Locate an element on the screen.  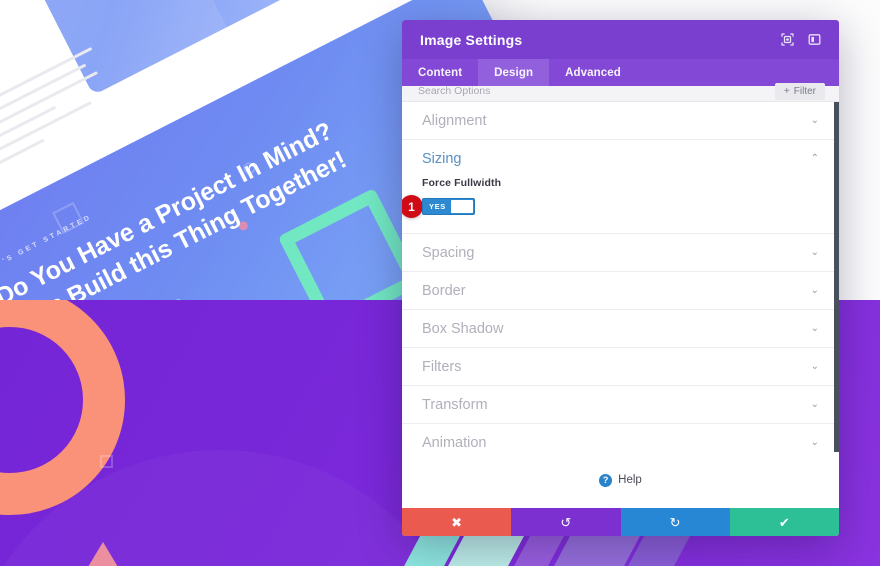
layout-panel-icon is located at coordinates (814, 39).